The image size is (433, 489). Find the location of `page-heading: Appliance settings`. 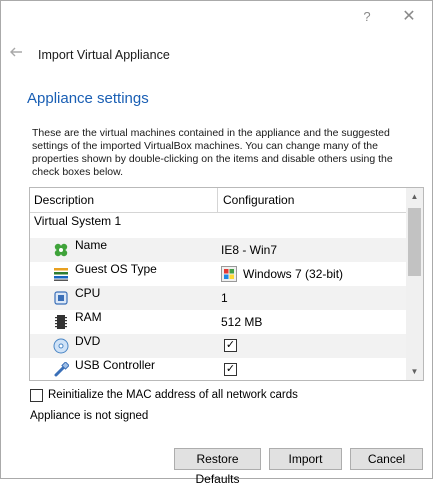

page-heading: Appliance settings is located at coordinates (88, 98).